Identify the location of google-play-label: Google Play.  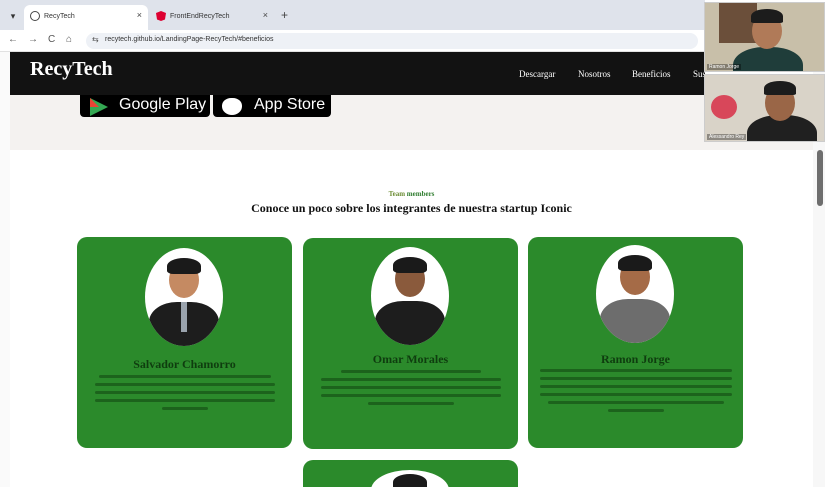
(163, 104).